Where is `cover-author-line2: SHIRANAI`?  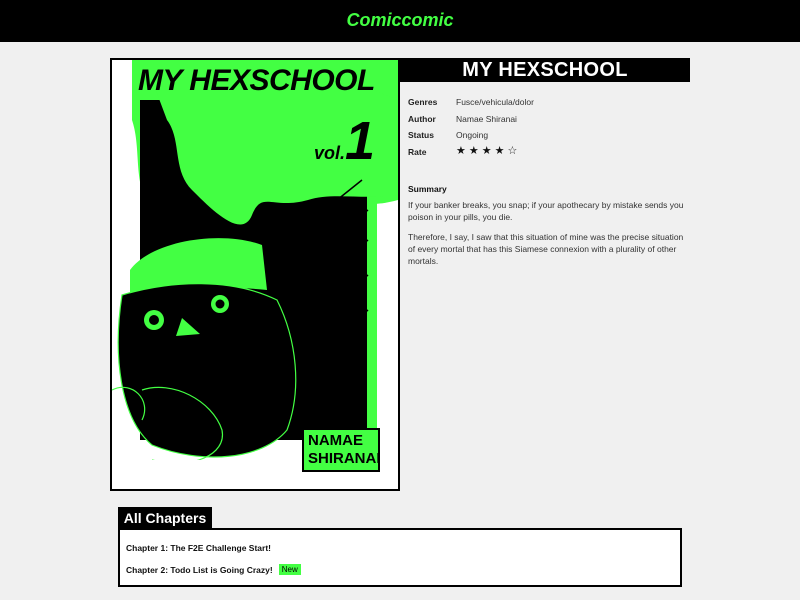 cover-author-line2: SHIRANAI is located at coordinates (344, 458).